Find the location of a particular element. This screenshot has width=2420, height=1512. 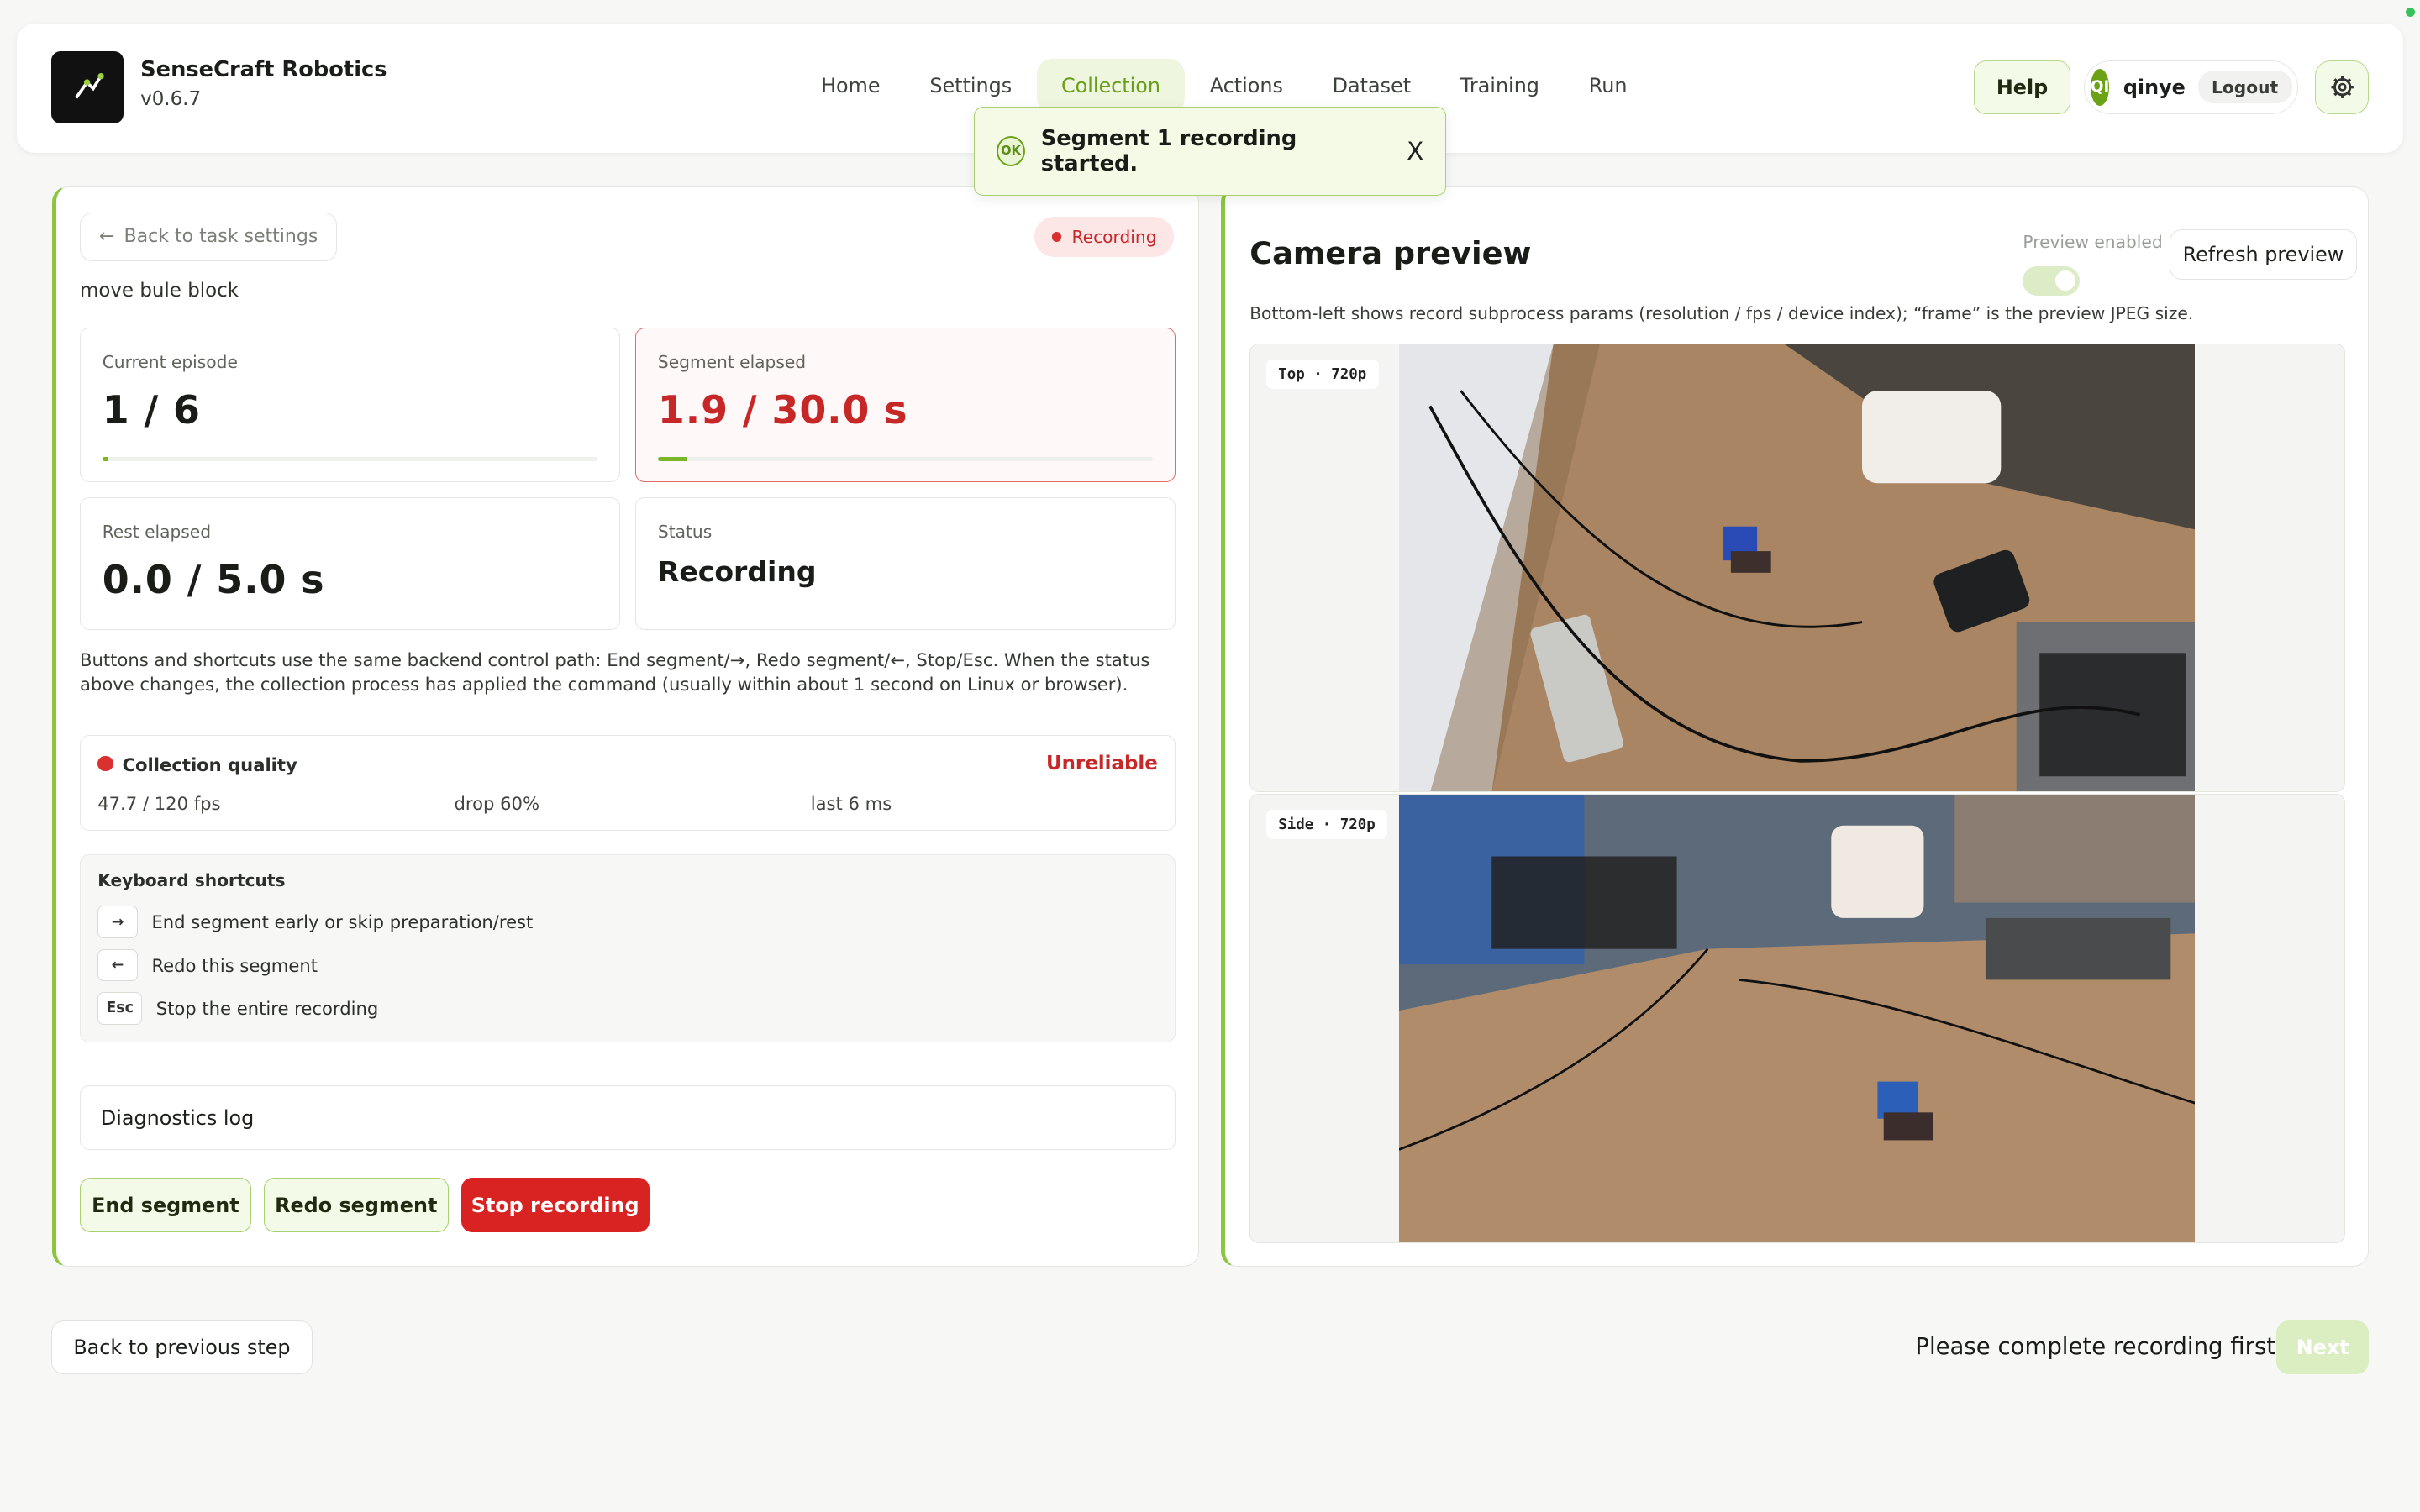

user-menu: QI qinye Logout is located at coordinates (2190, 87).